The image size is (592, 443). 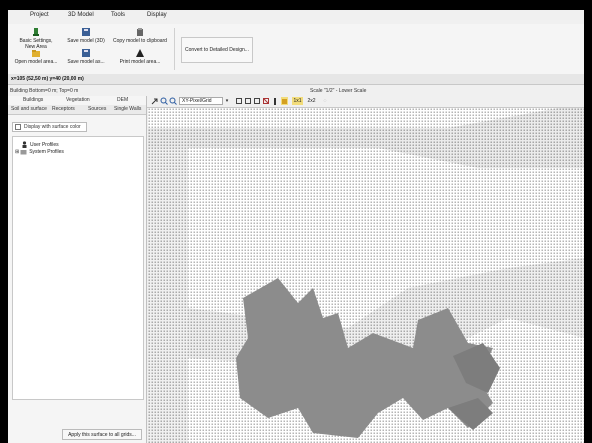 What do you see at coordinates (311, 101) in the screenshot?
I see `grid-2x2-button: 2x2` at bounding box center [311, 101].